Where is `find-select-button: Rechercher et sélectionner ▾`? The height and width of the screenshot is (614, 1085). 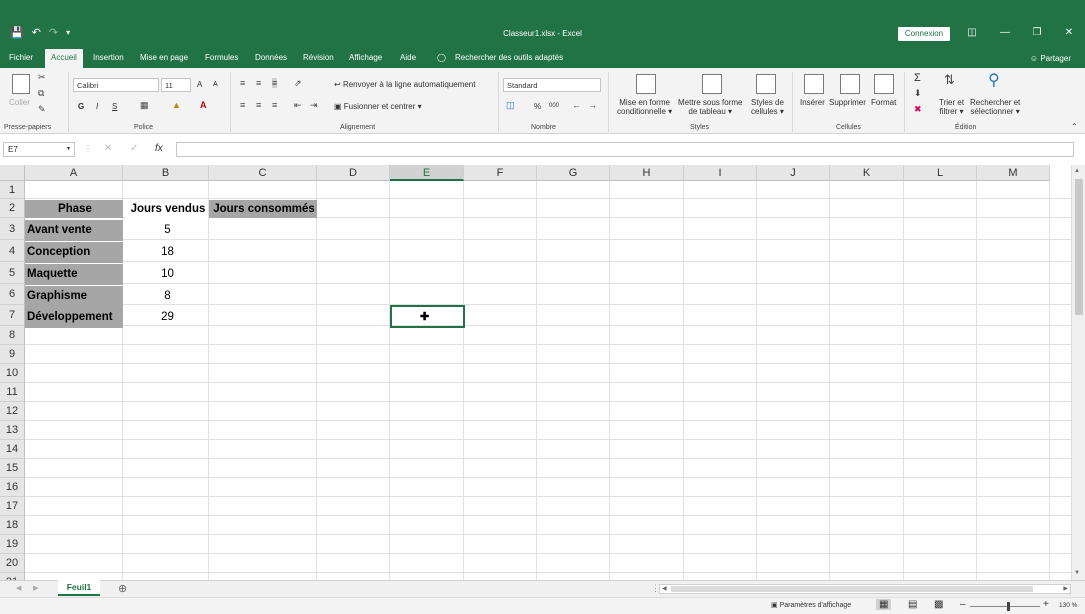
find-select-button: Rechercher et sélectionner ▾ is located at coordinates (995, 107).